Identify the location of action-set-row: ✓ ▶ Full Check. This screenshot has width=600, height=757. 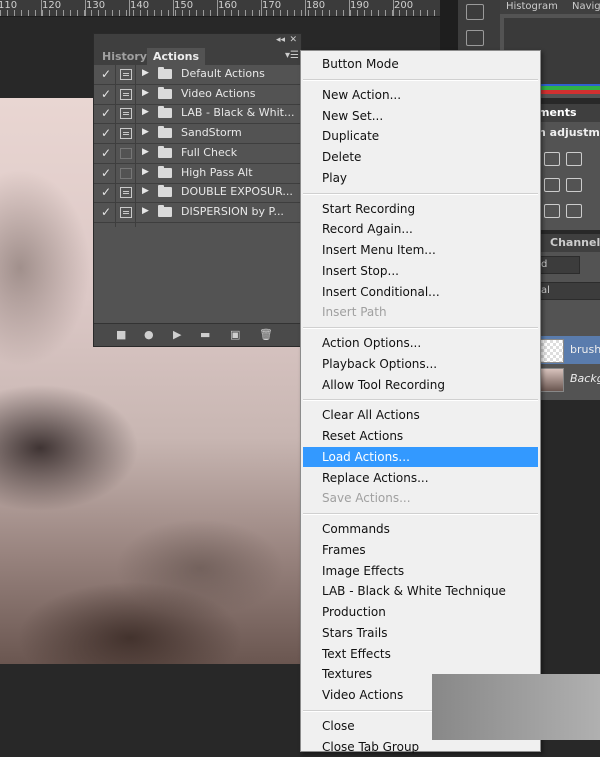
(197, 154).